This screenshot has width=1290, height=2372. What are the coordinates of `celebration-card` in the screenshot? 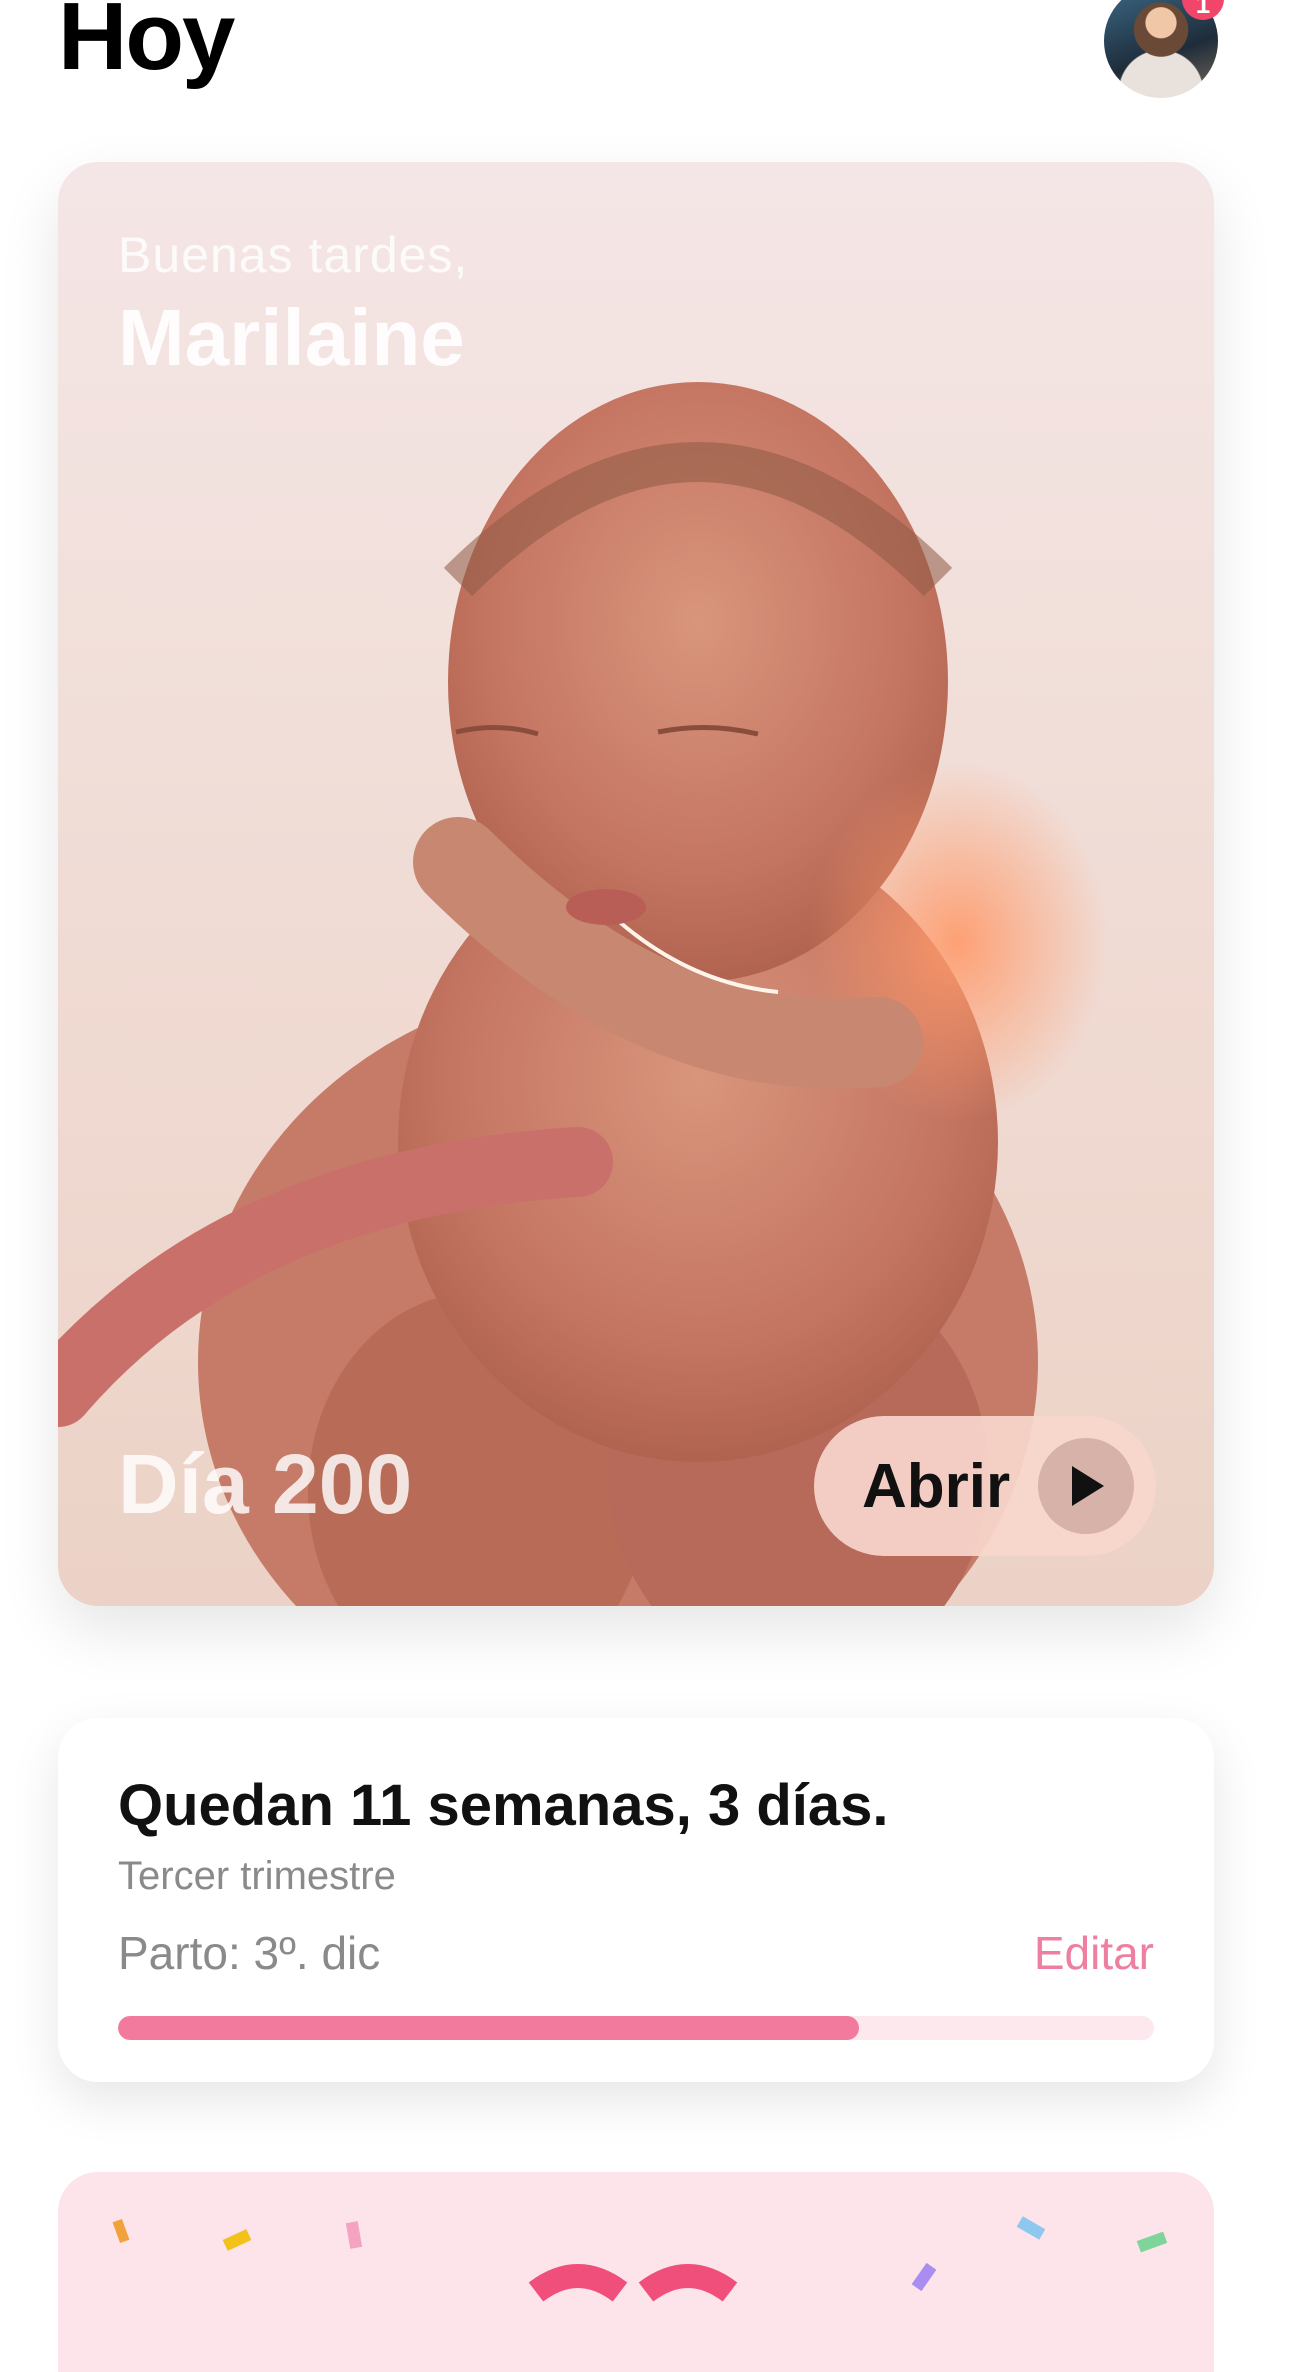 It's located at (636, 2272).